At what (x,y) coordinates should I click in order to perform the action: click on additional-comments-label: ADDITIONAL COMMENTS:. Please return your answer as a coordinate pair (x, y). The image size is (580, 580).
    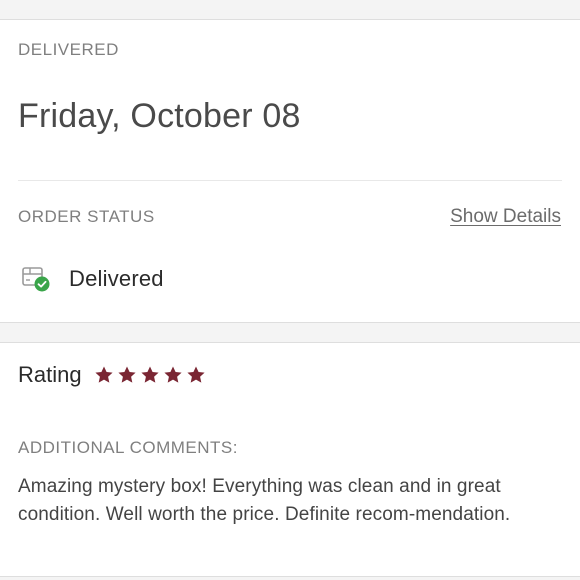
    Looking at the image, I should click on (128, 447).